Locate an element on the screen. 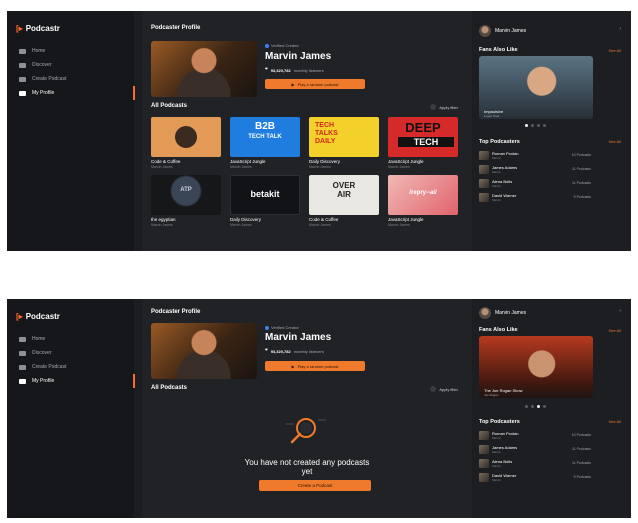  microphone-icon is located at coordinates (22, 79).